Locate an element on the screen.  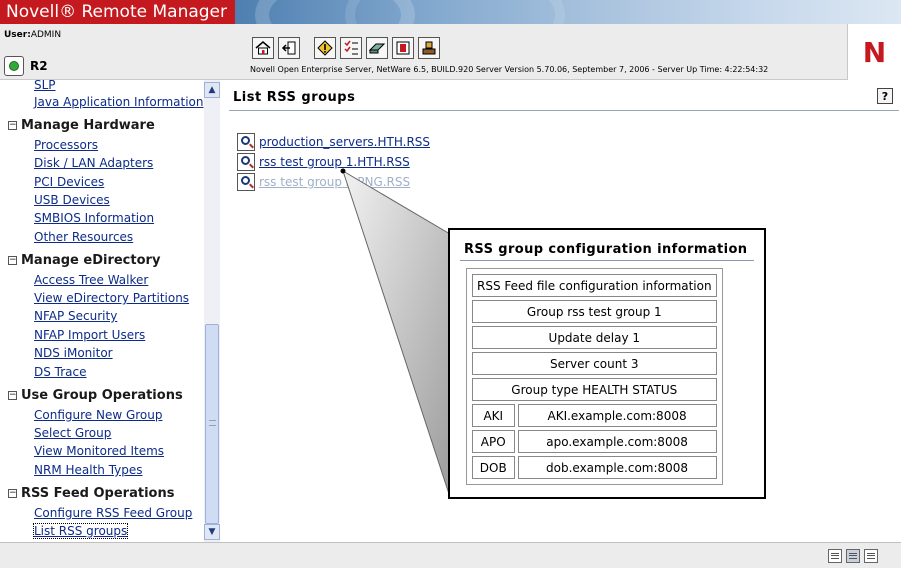
server-address-cell: dob.example.com:8008 is located at coordinates (617, 467).